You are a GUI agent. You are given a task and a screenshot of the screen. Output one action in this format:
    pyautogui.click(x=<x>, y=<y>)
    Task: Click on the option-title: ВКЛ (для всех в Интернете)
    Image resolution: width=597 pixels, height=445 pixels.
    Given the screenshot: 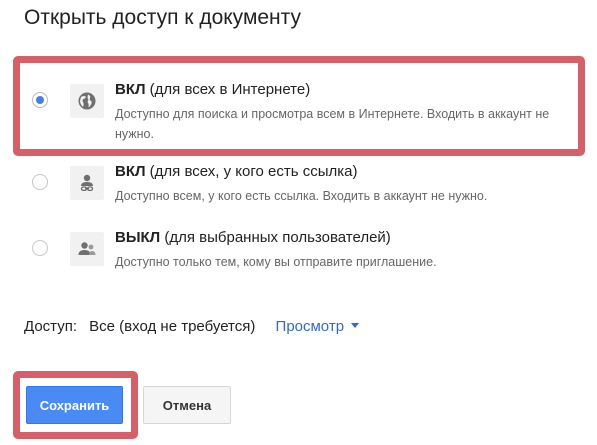 What is the action you would take?
    pyautogui.click(x=212, y=89)
    